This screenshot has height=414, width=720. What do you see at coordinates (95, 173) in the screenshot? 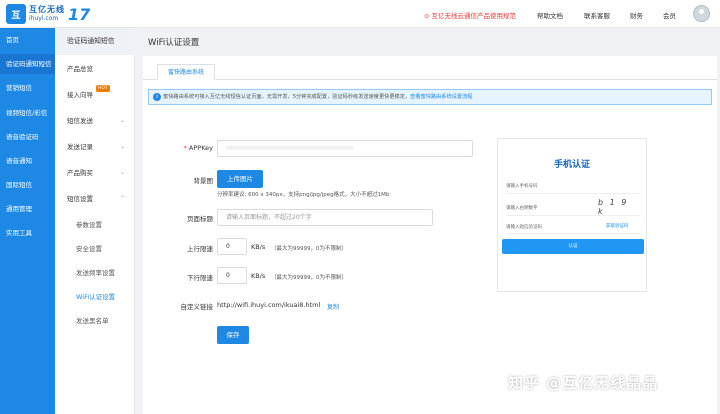
I see `menu-product-purchase: 产品购买 ⌄` at bounding box center [95, 173].